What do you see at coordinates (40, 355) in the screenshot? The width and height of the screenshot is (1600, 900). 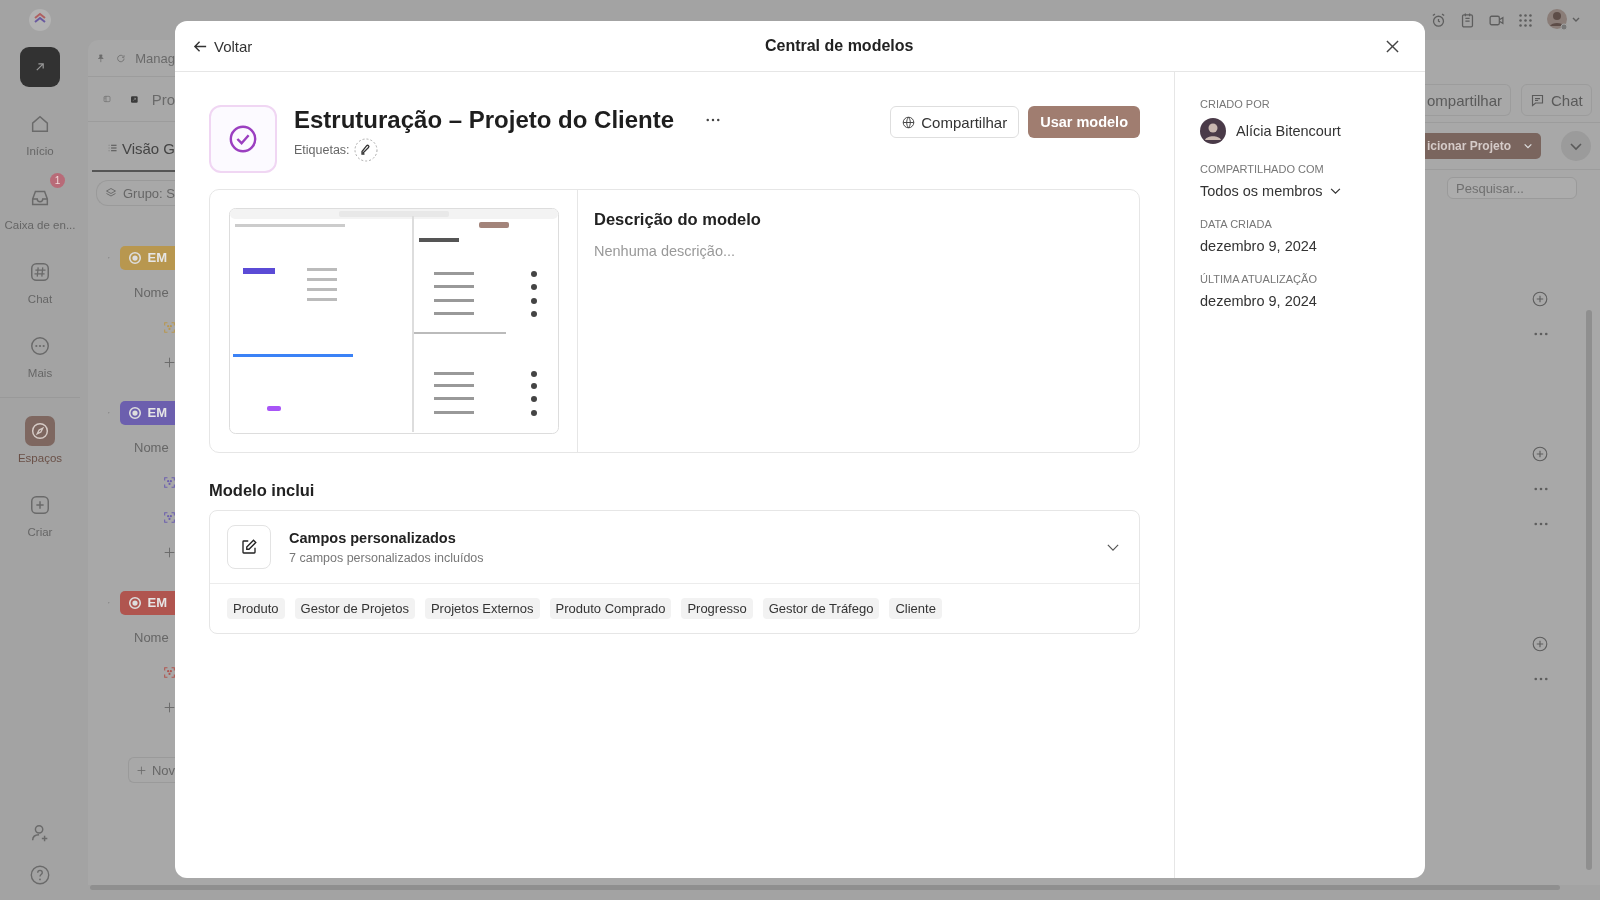 I see `sidebar-item: Mais` at bounding box center [40, 355].